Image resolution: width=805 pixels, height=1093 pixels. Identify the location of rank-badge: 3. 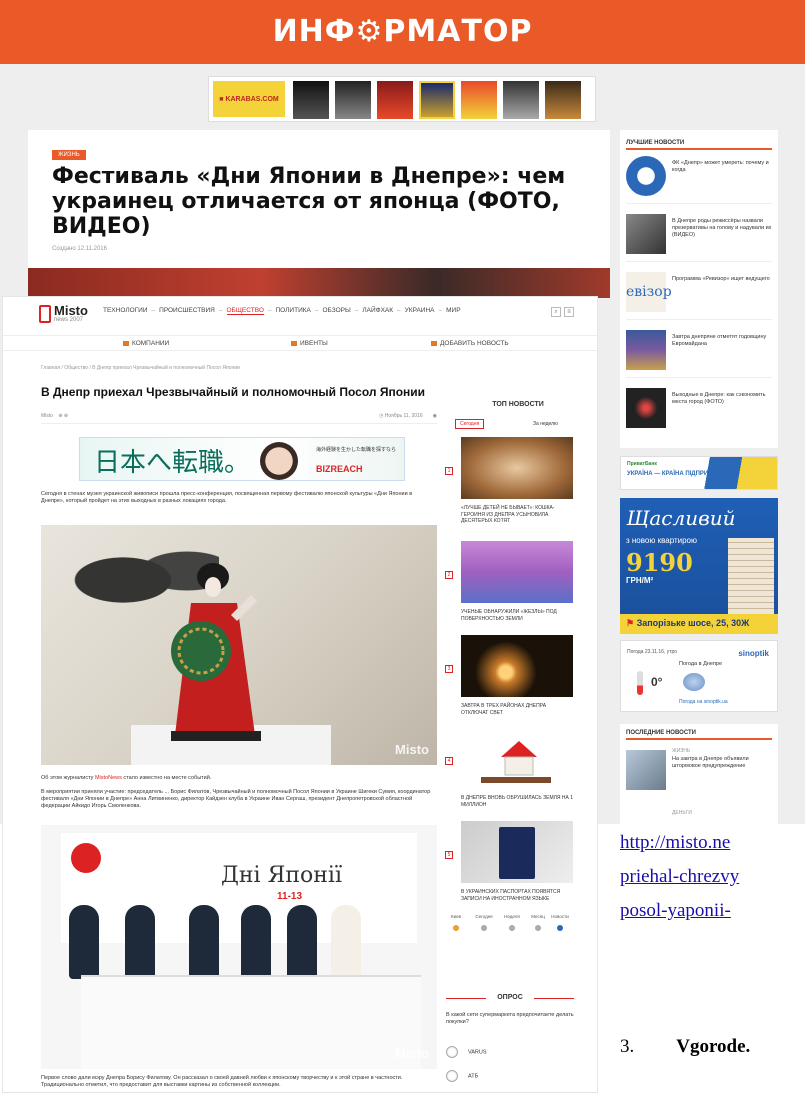
(449, 669).